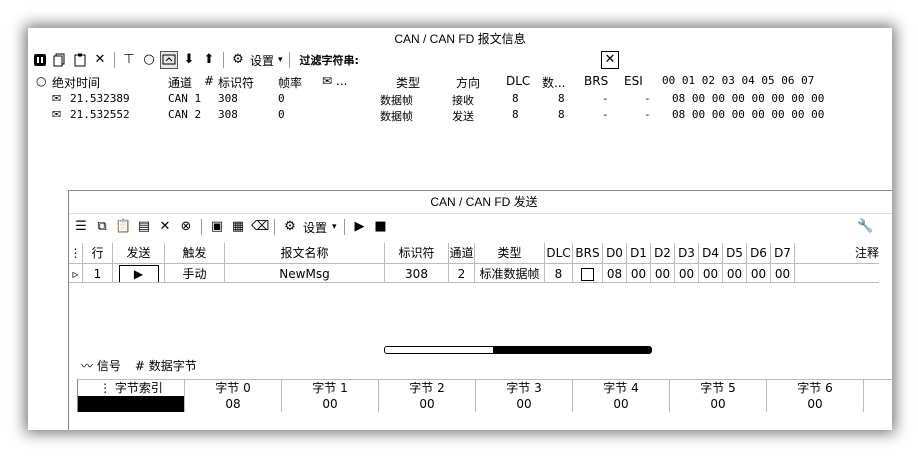 The height and width of the screenshot is (456, 918). What do you see at coordinates (643, 82) in the screenshot?
I see `col-esi: ESI` at bounding box center [643, 82].